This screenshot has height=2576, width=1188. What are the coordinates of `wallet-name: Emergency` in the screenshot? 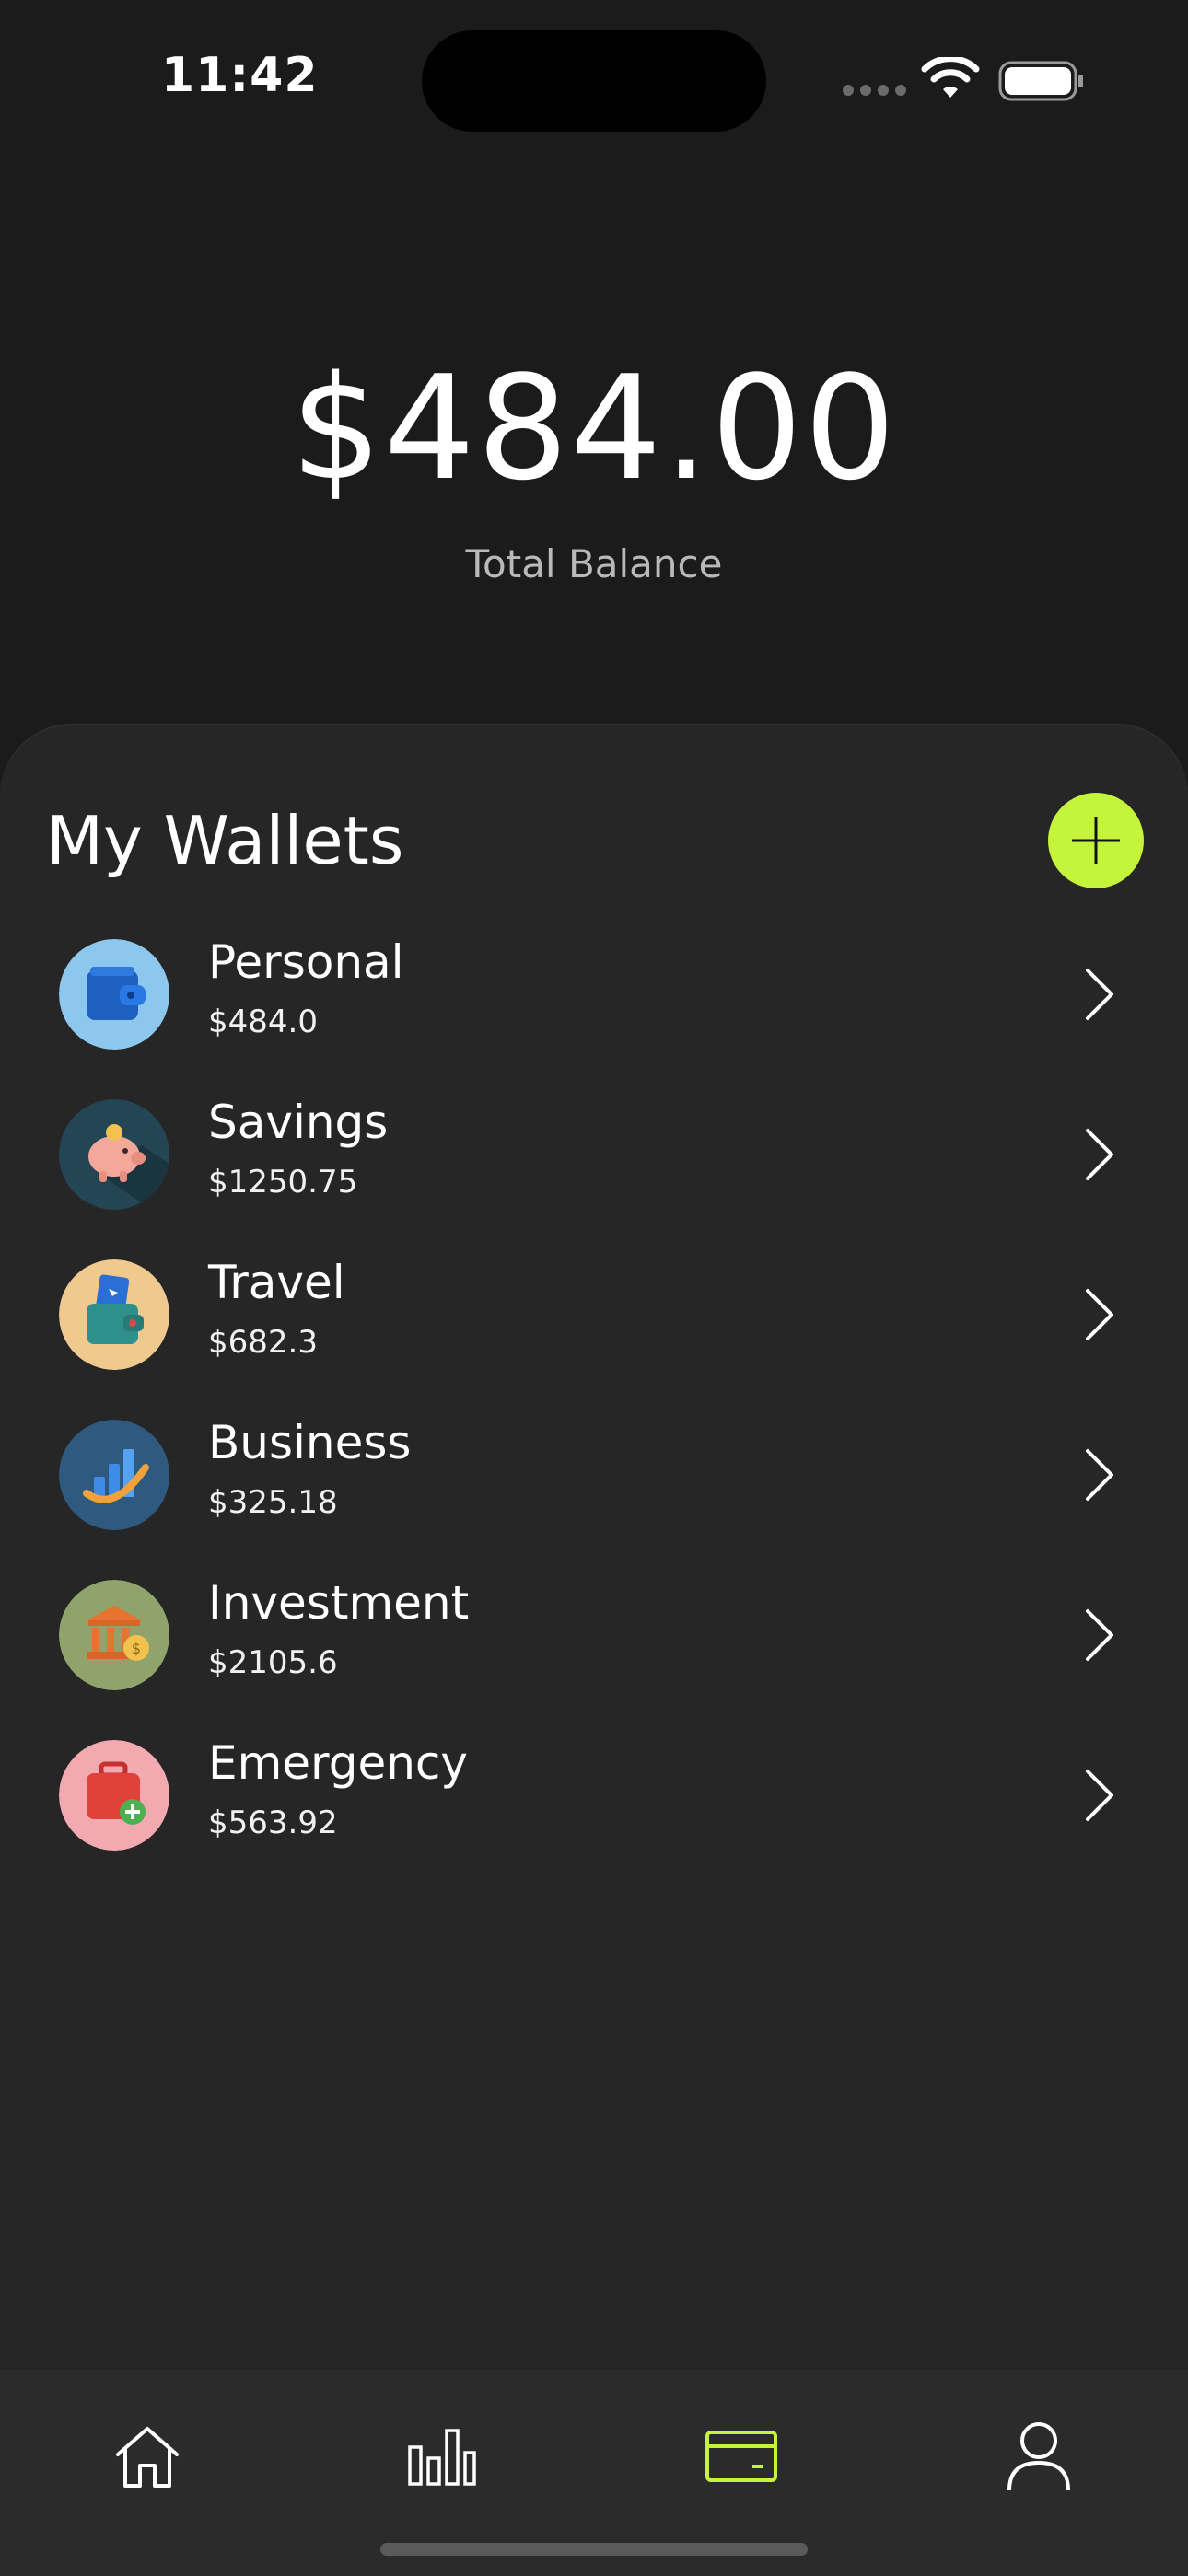 It's located at (338, 1763).